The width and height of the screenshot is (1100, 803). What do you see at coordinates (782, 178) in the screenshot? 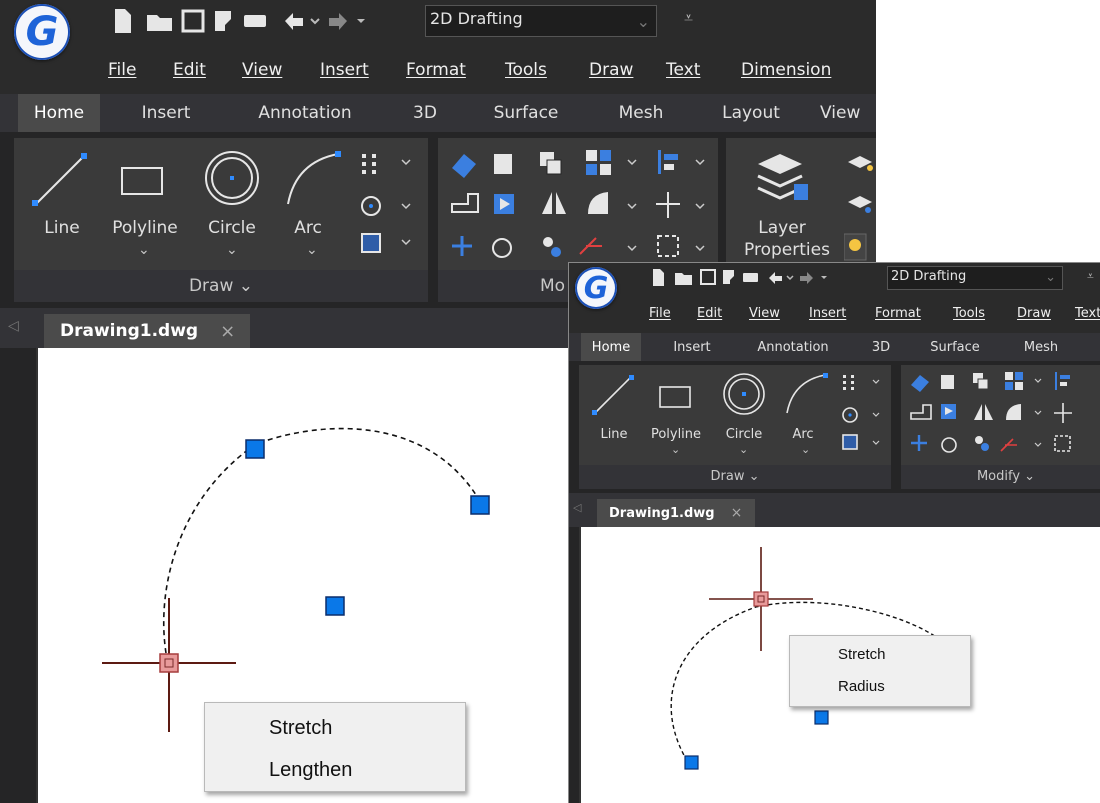
I see `layer-properties-icon` at bounding box center [782, 178].